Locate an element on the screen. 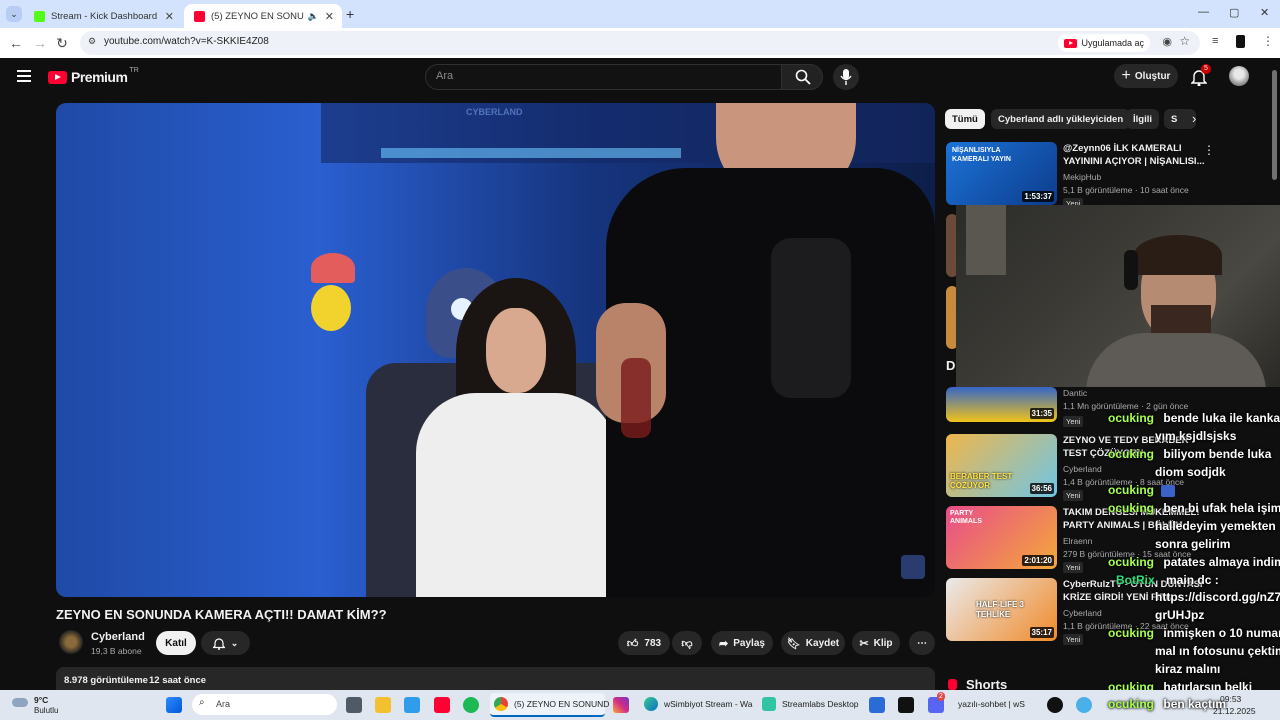 The image size is (1280, 720). shorts-icon is located at coordinates (952, 684).